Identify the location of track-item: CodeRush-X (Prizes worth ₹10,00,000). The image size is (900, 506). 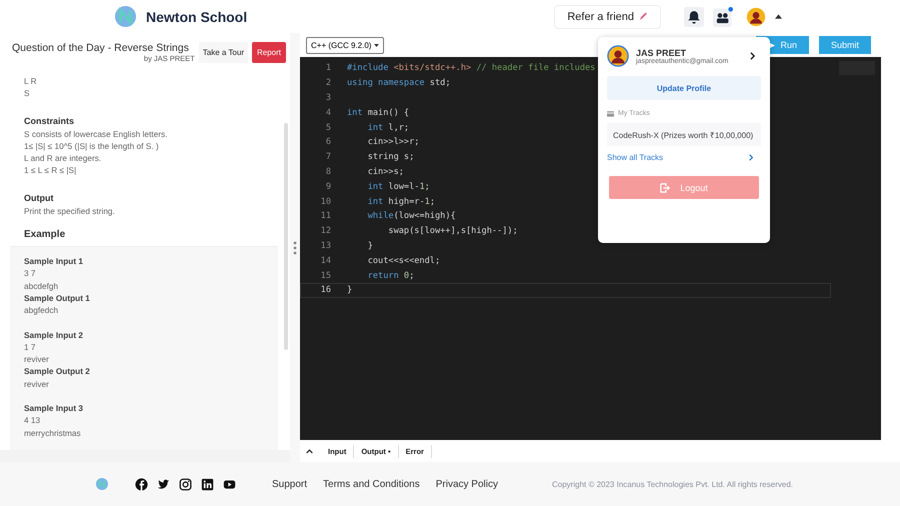
(684, 134).